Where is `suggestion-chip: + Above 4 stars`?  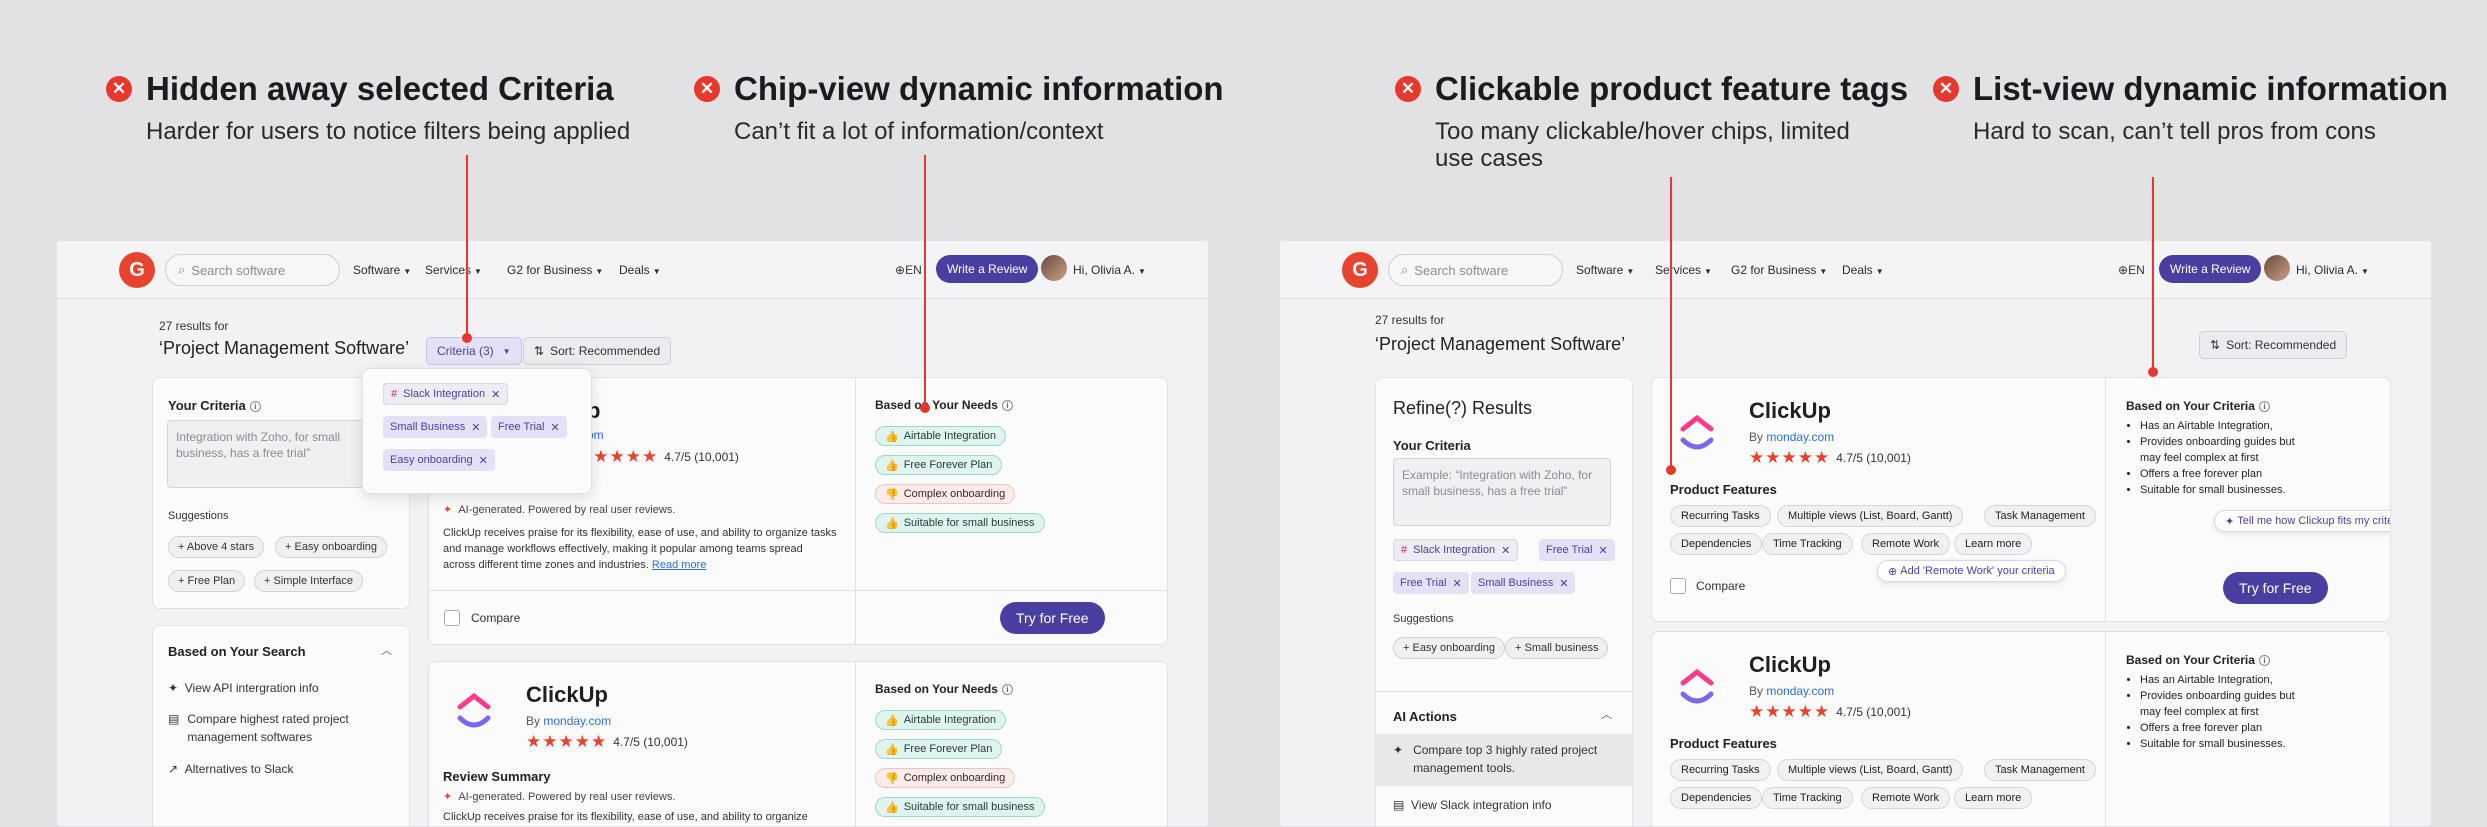 suggestion-chip: + Above 4 stars is located at coordinates (216, 547).